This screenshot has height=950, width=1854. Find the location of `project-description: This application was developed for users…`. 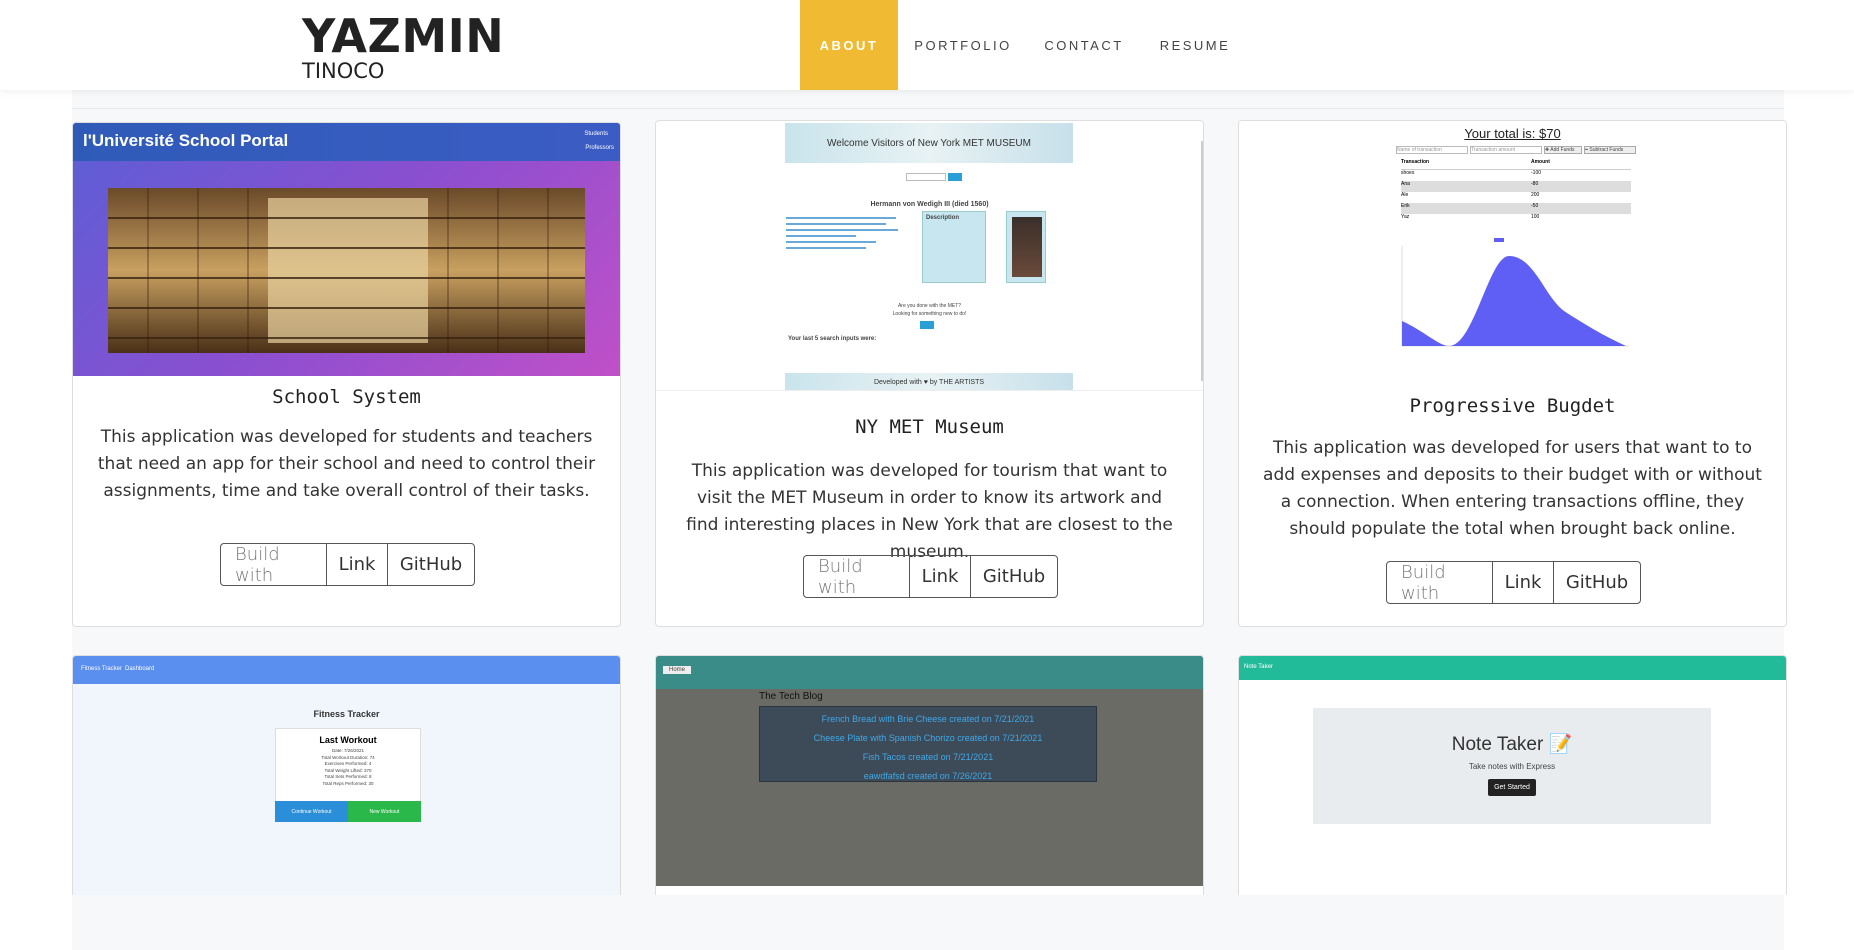

project-description: This application was developed for users… is located at coordinates (1512, 488).